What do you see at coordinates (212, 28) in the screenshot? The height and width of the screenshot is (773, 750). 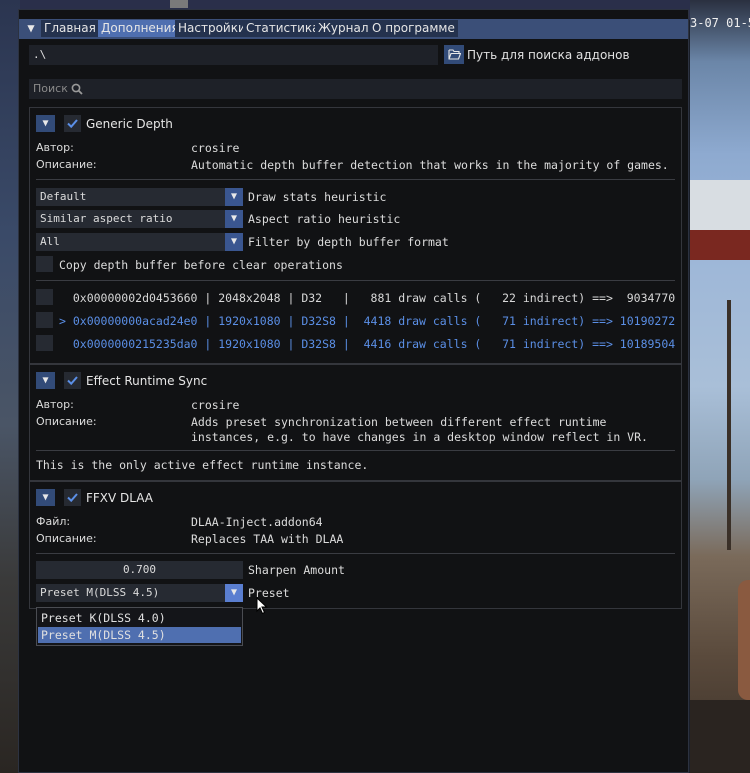 I see `tab-settings: Настройки` at bounding box center [212, 28].